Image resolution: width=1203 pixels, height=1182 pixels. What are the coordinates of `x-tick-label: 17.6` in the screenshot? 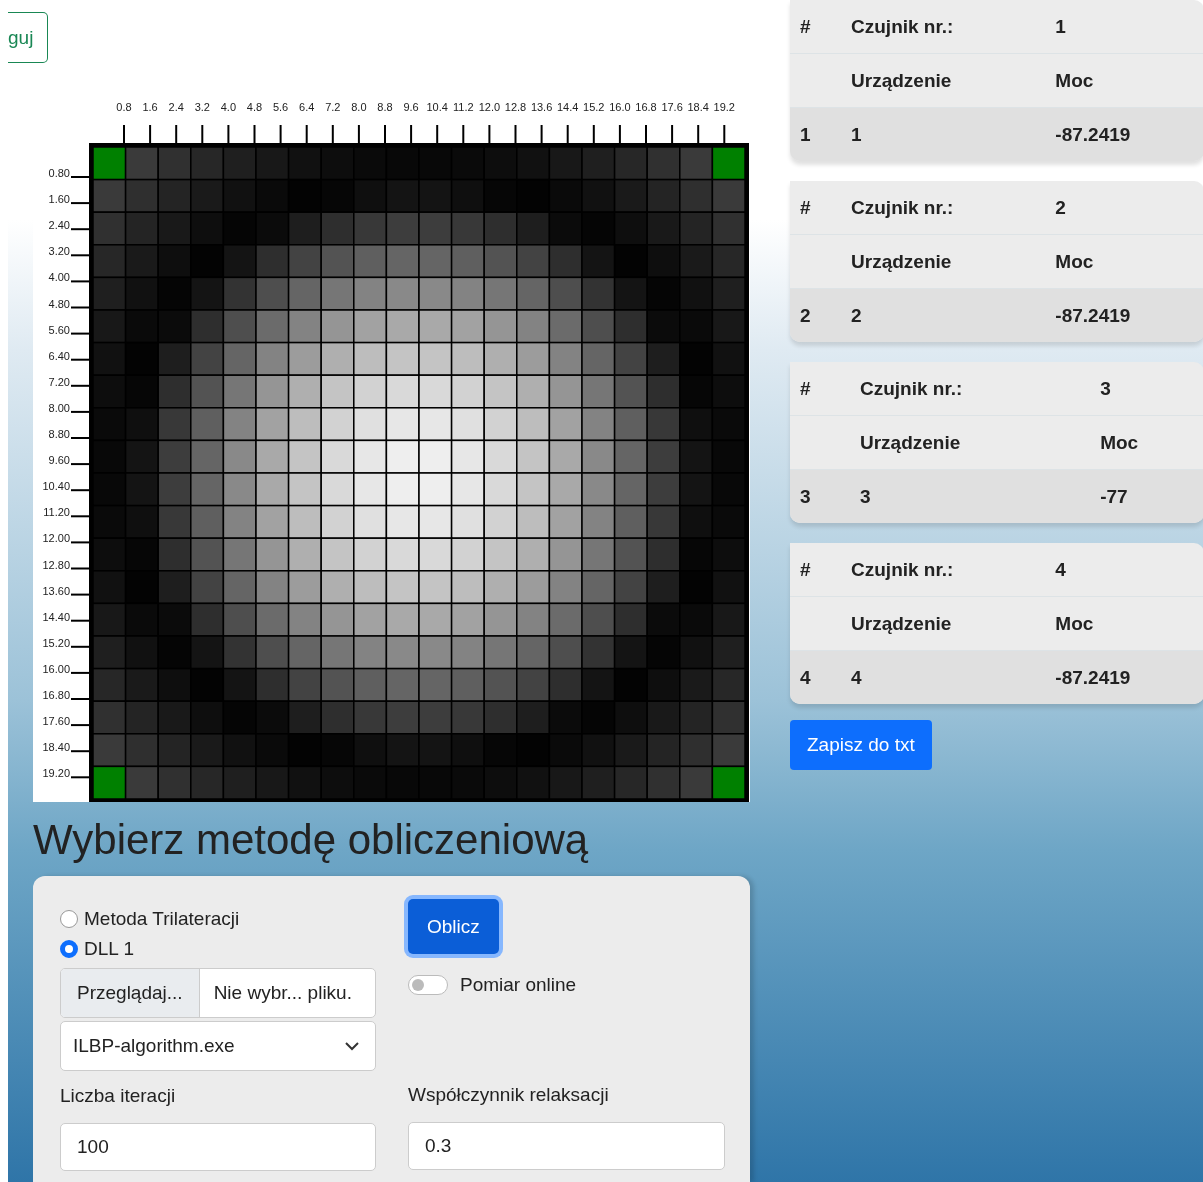 It's located at (672, 107).